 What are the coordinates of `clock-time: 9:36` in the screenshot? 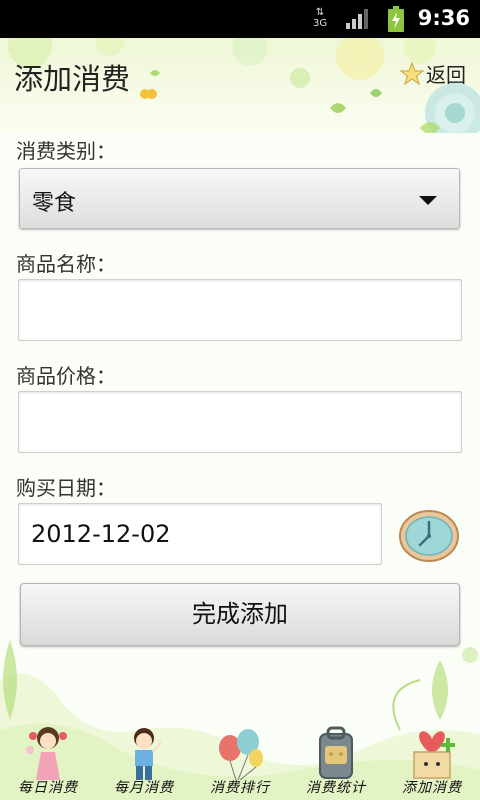 It's located at (443, 18).